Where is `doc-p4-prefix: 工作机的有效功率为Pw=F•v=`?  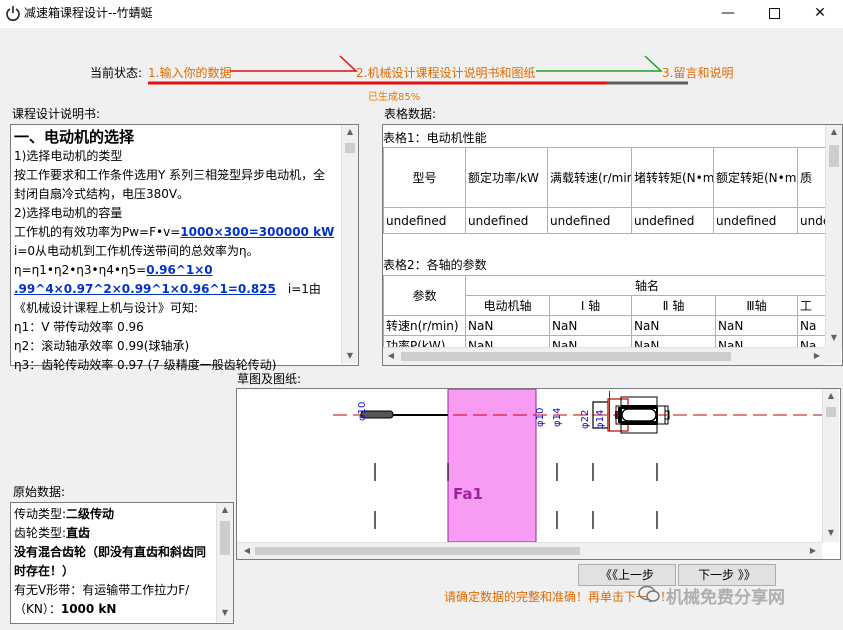
doc-p4-prefix: 工作机的有效功率为Pw=F•v= is located at coordinates (97, 232).